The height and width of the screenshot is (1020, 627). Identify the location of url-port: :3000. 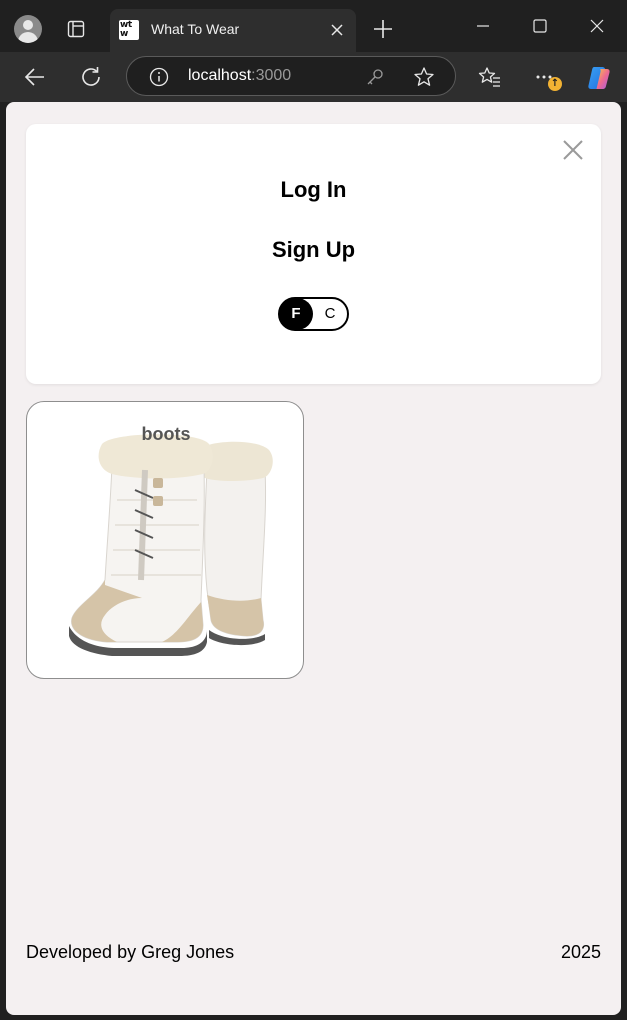
(271, 75).